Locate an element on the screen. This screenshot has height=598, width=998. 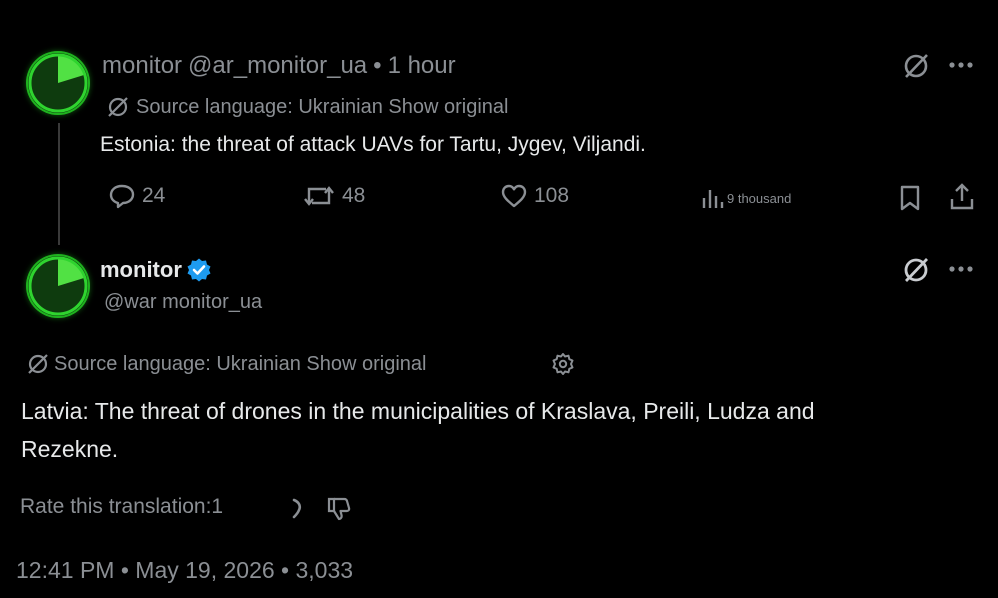
reply-button: 24 is located at coordinates (136, 196).